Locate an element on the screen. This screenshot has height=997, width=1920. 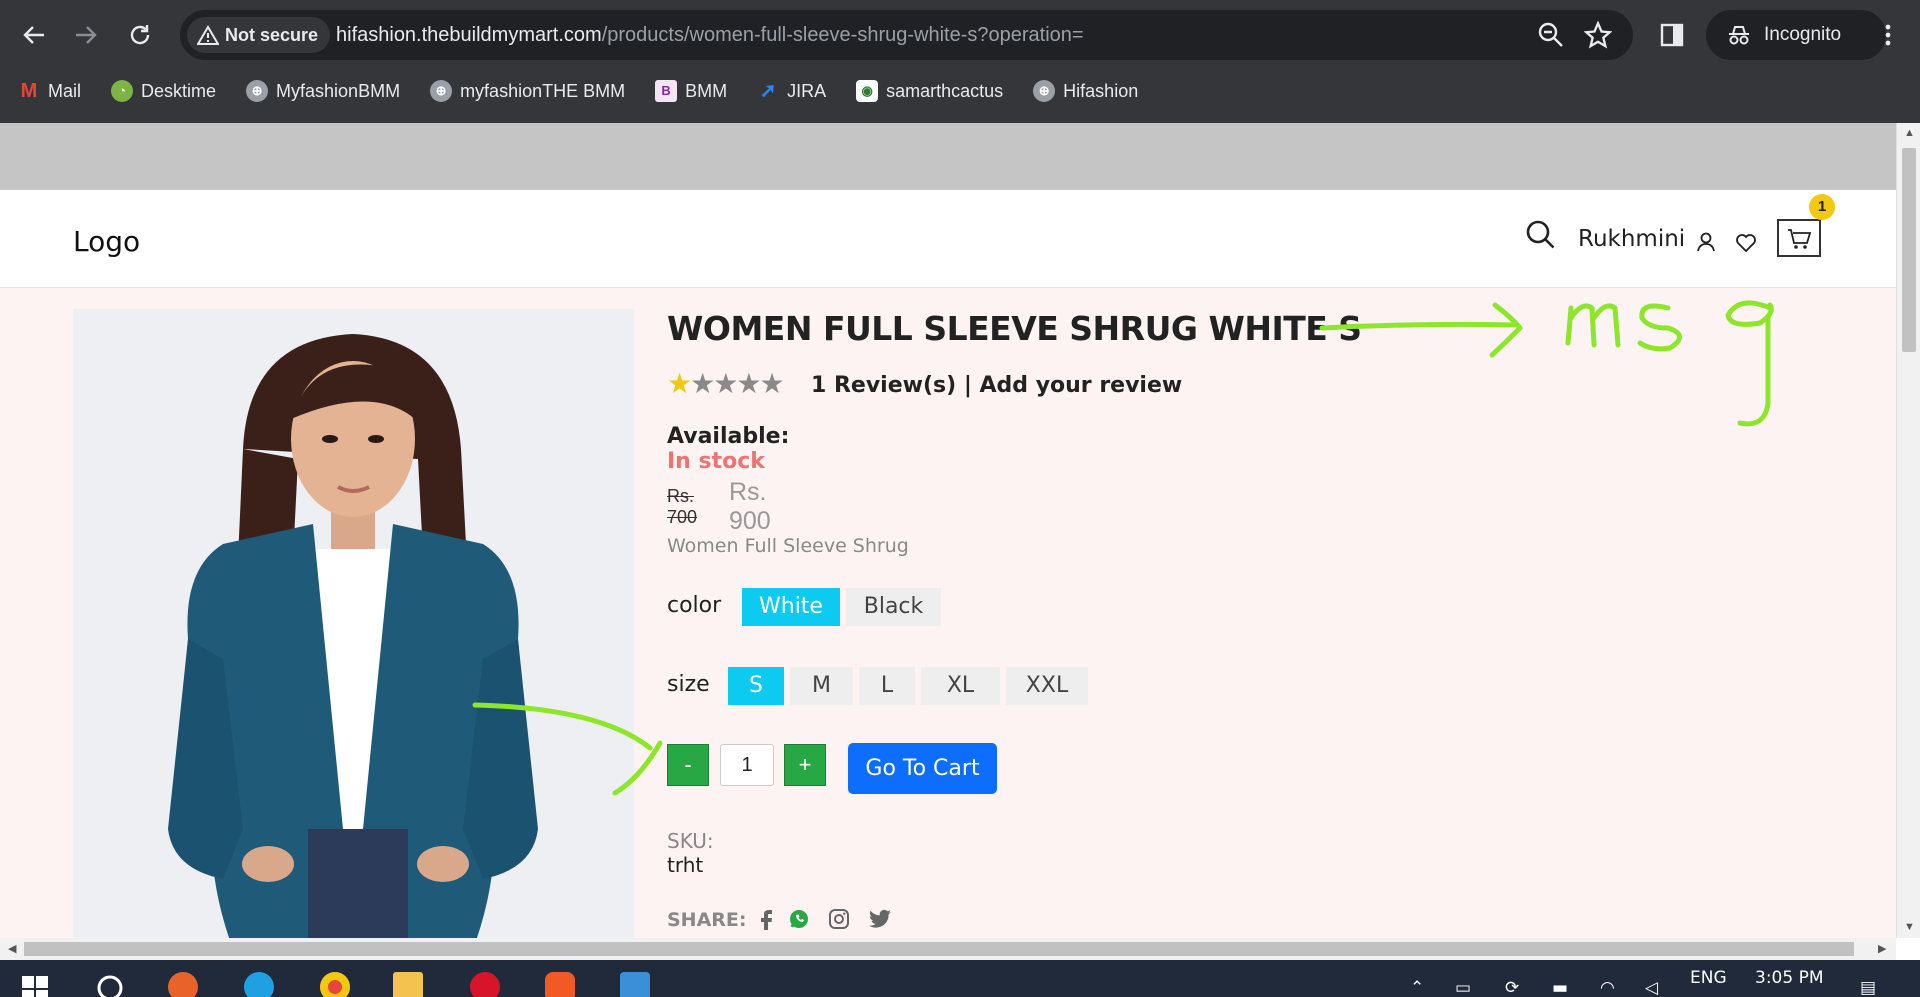
bookmark-hifashion: ⊕ Hifashion is located at coordinates (1085, 91).